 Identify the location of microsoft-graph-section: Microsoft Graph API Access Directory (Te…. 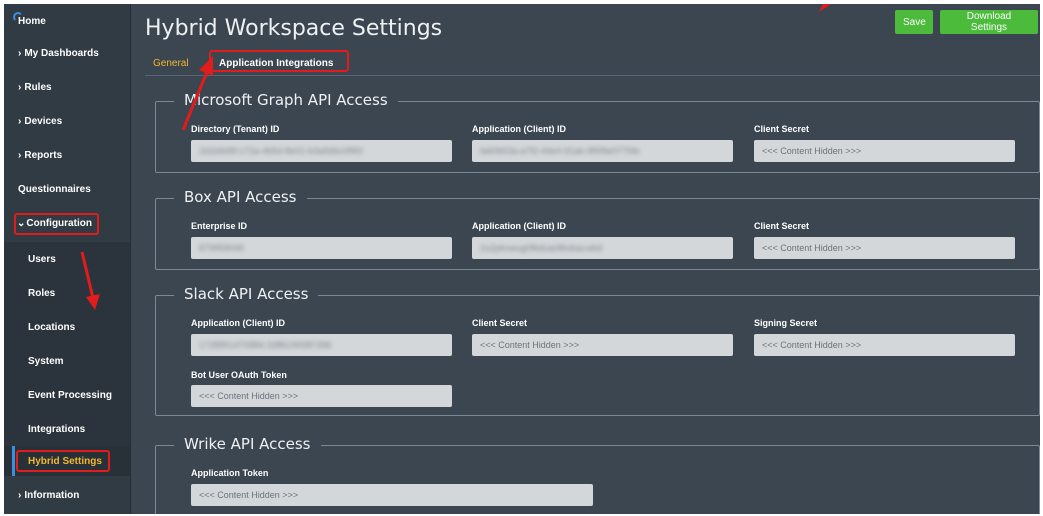
(597, 132).